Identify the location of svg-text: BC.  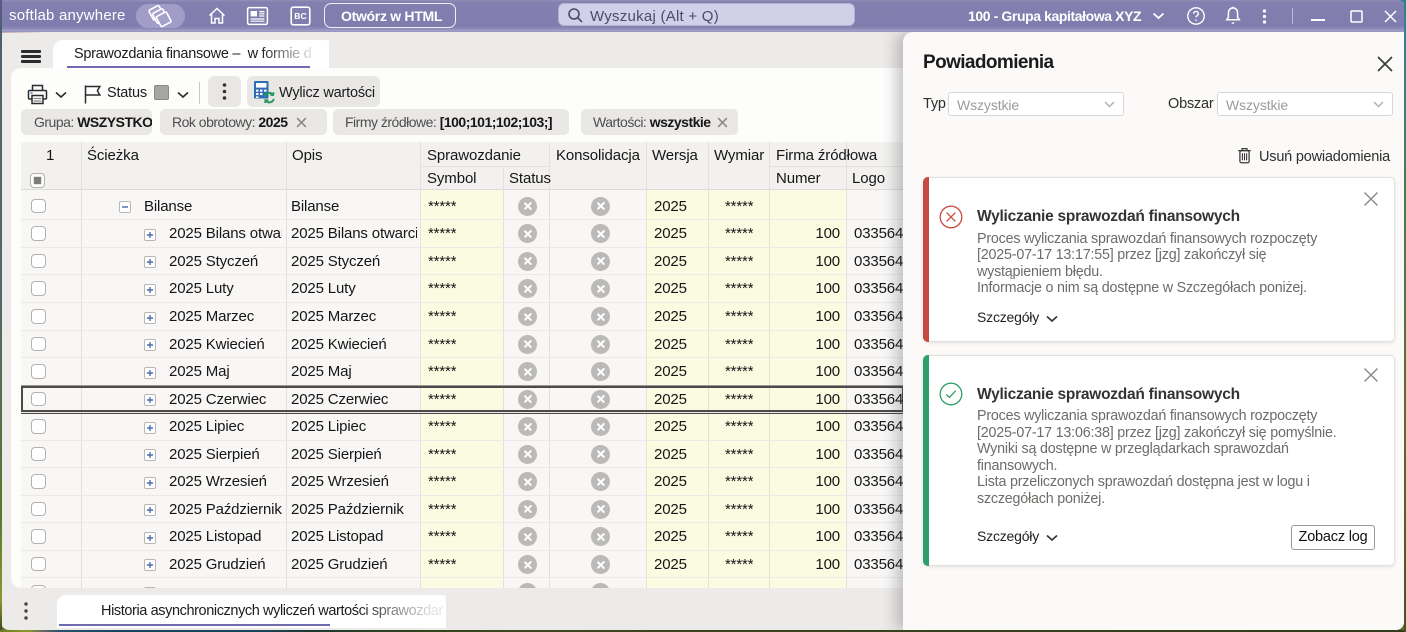
(300, 16).